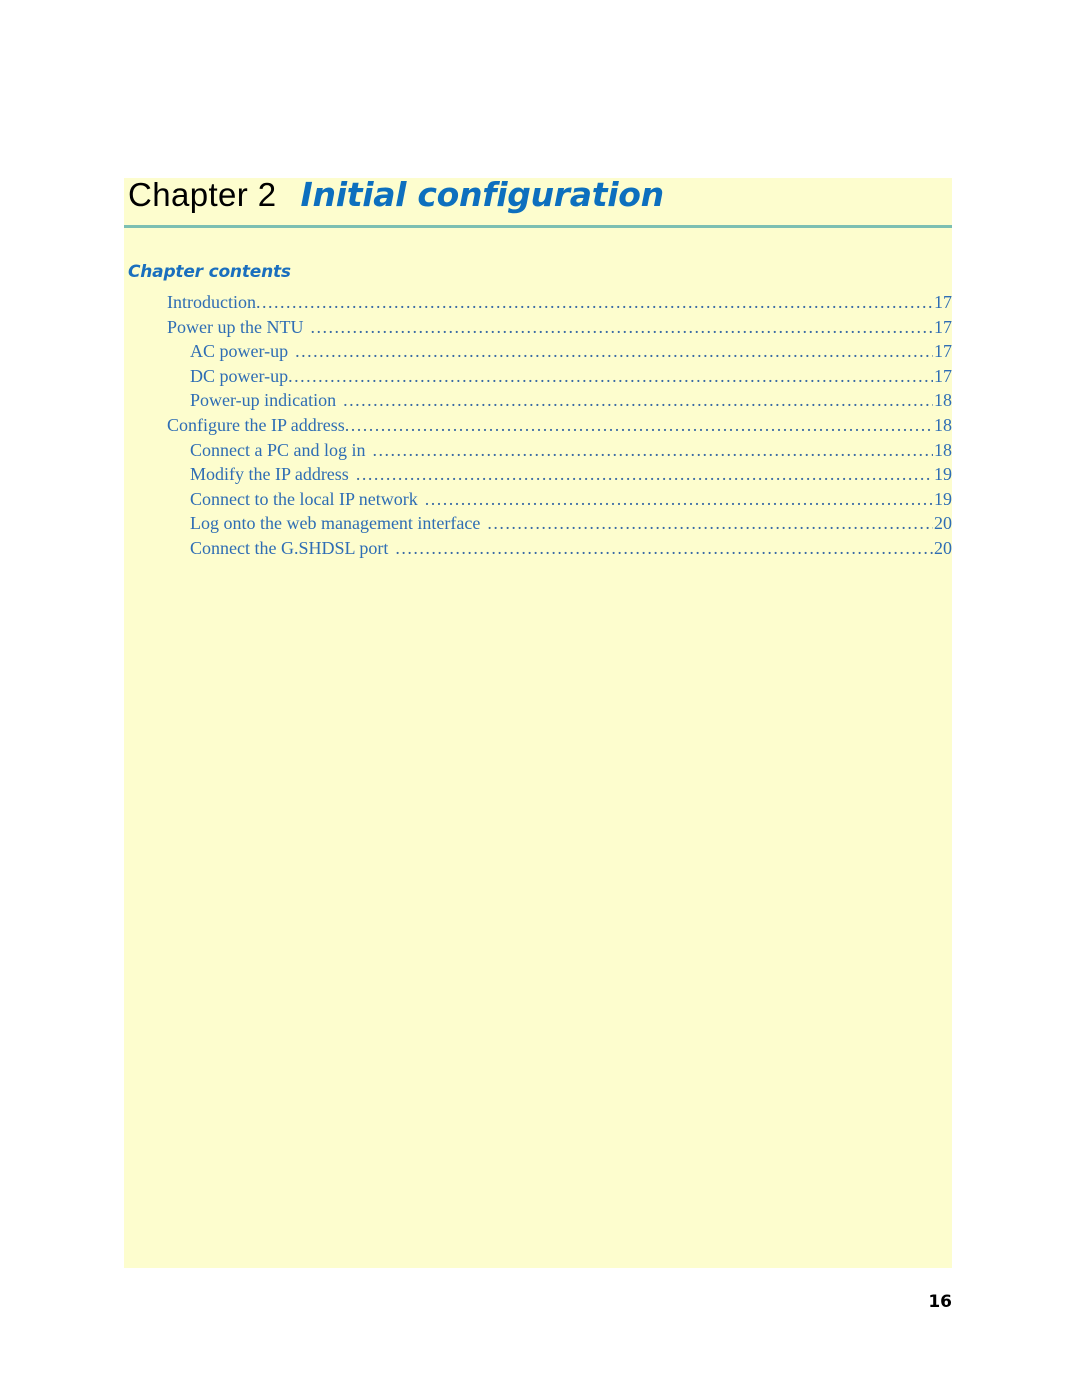  Describe the element at coordinates (269, 474) in the screenshot. I see `toc-entry-label: Modify the IP address` at that location.